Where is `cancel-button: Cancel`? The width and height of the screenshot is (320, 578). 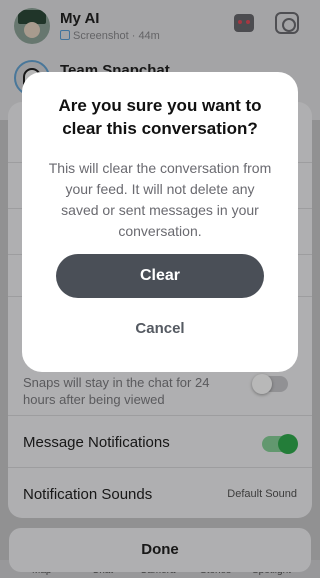 cancel-button: Cancel is located at coordinates (160, 329).